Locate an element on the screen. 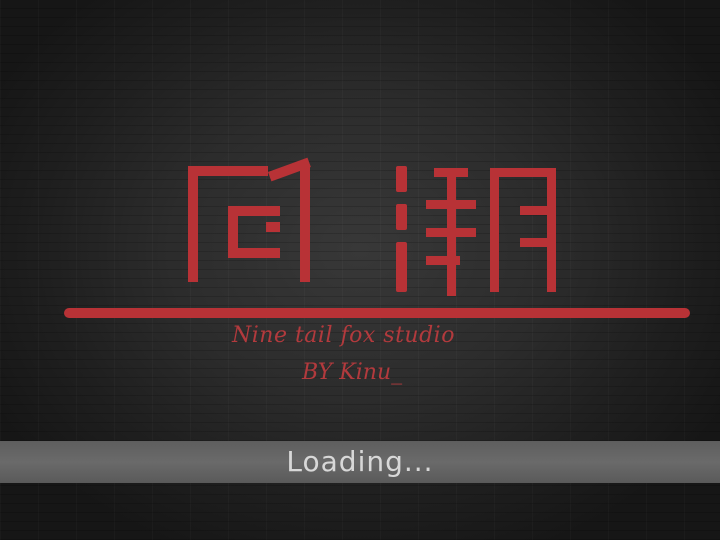 The image size is (720, 540). glyph1-inner-bottom is located at coordinates (254, 253).